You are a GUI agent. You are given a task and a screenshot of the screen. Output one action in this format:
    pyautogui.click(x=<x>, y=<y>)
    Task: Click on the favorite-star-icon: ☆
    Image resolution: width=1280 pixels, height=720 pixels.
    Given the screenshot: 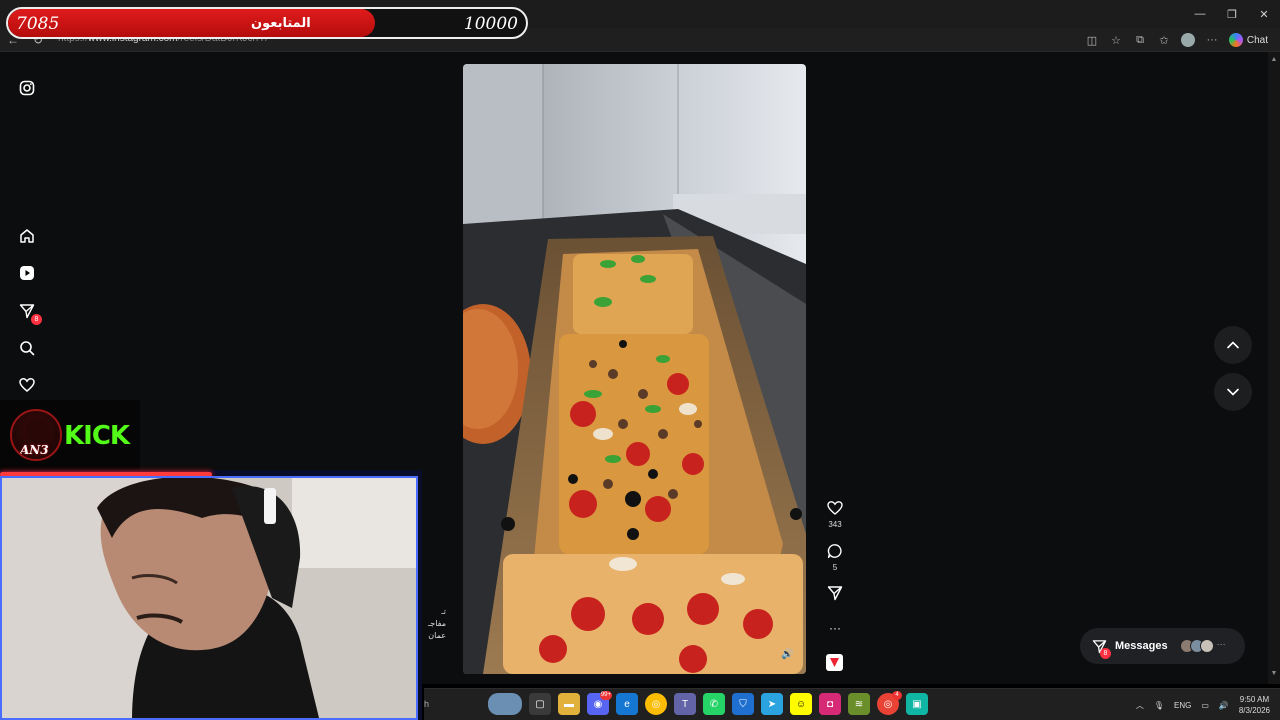 What is the action you would take?
    pyautogui.click(x=1116, y=40)
    